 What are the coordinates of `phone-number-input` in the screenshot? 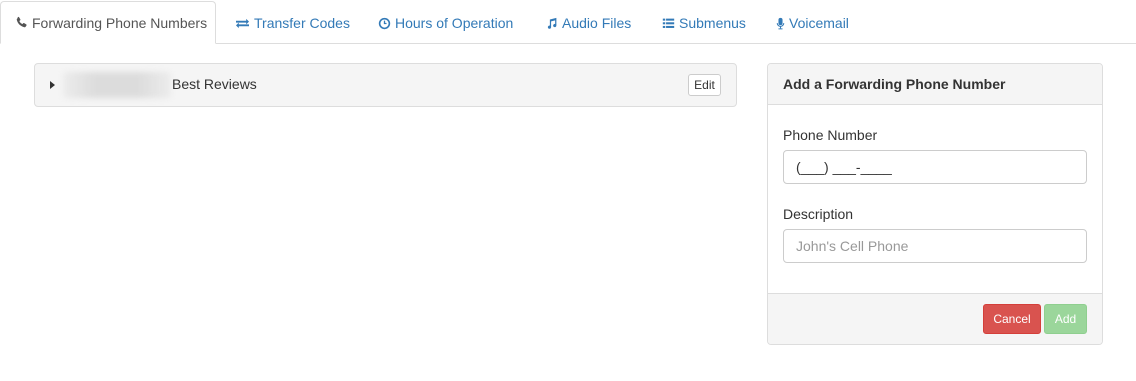 It's located at (935, 167).